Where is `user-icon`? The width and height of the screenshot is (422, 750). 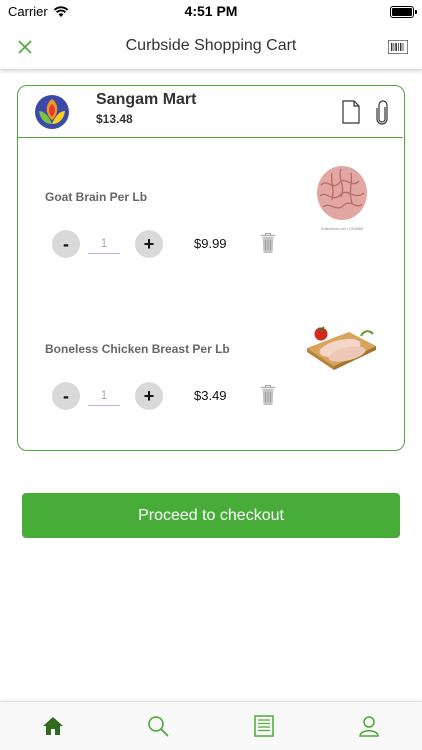
user-icon is located at coordinates (369, 726).